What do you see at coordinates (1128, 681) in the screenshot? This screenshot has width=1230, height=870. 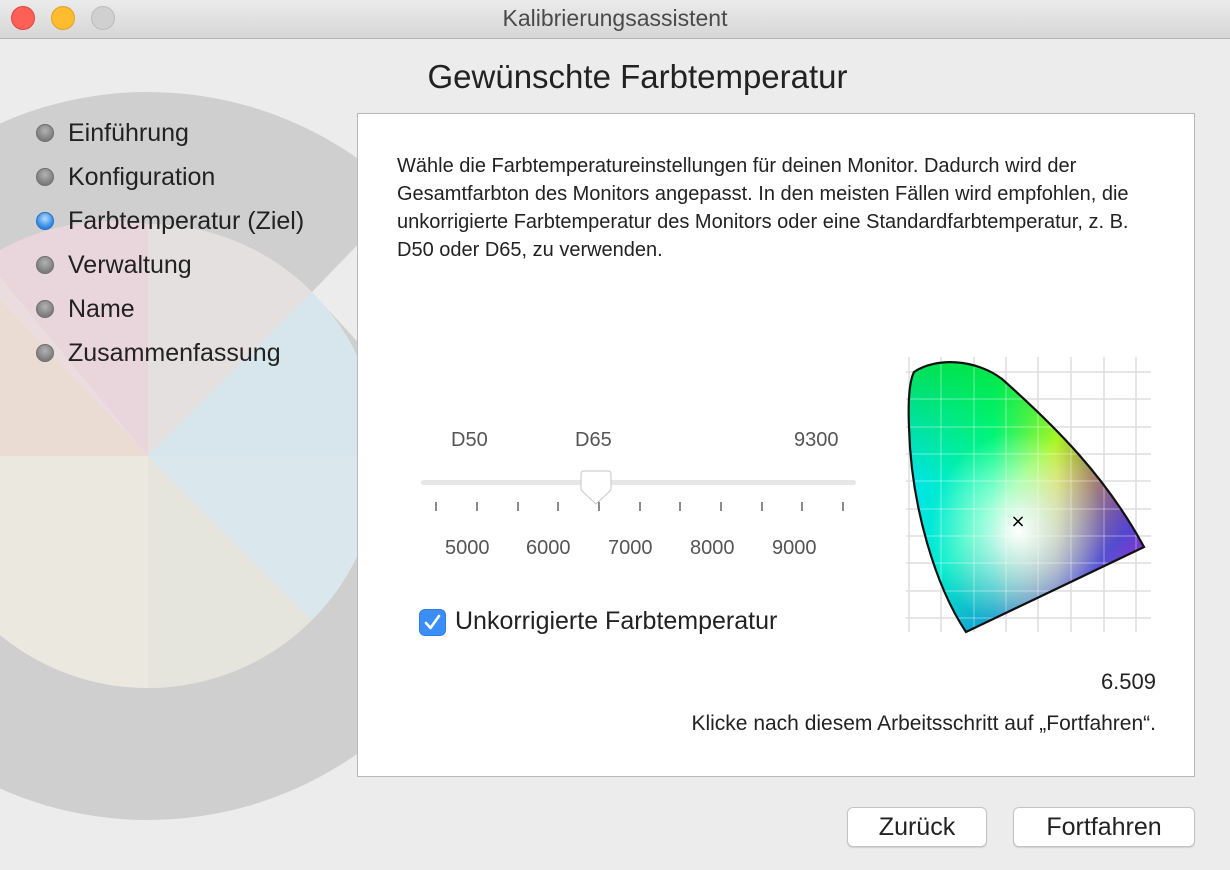 I see `temperature-value: 6.509` at bounding box center [1128, 681].